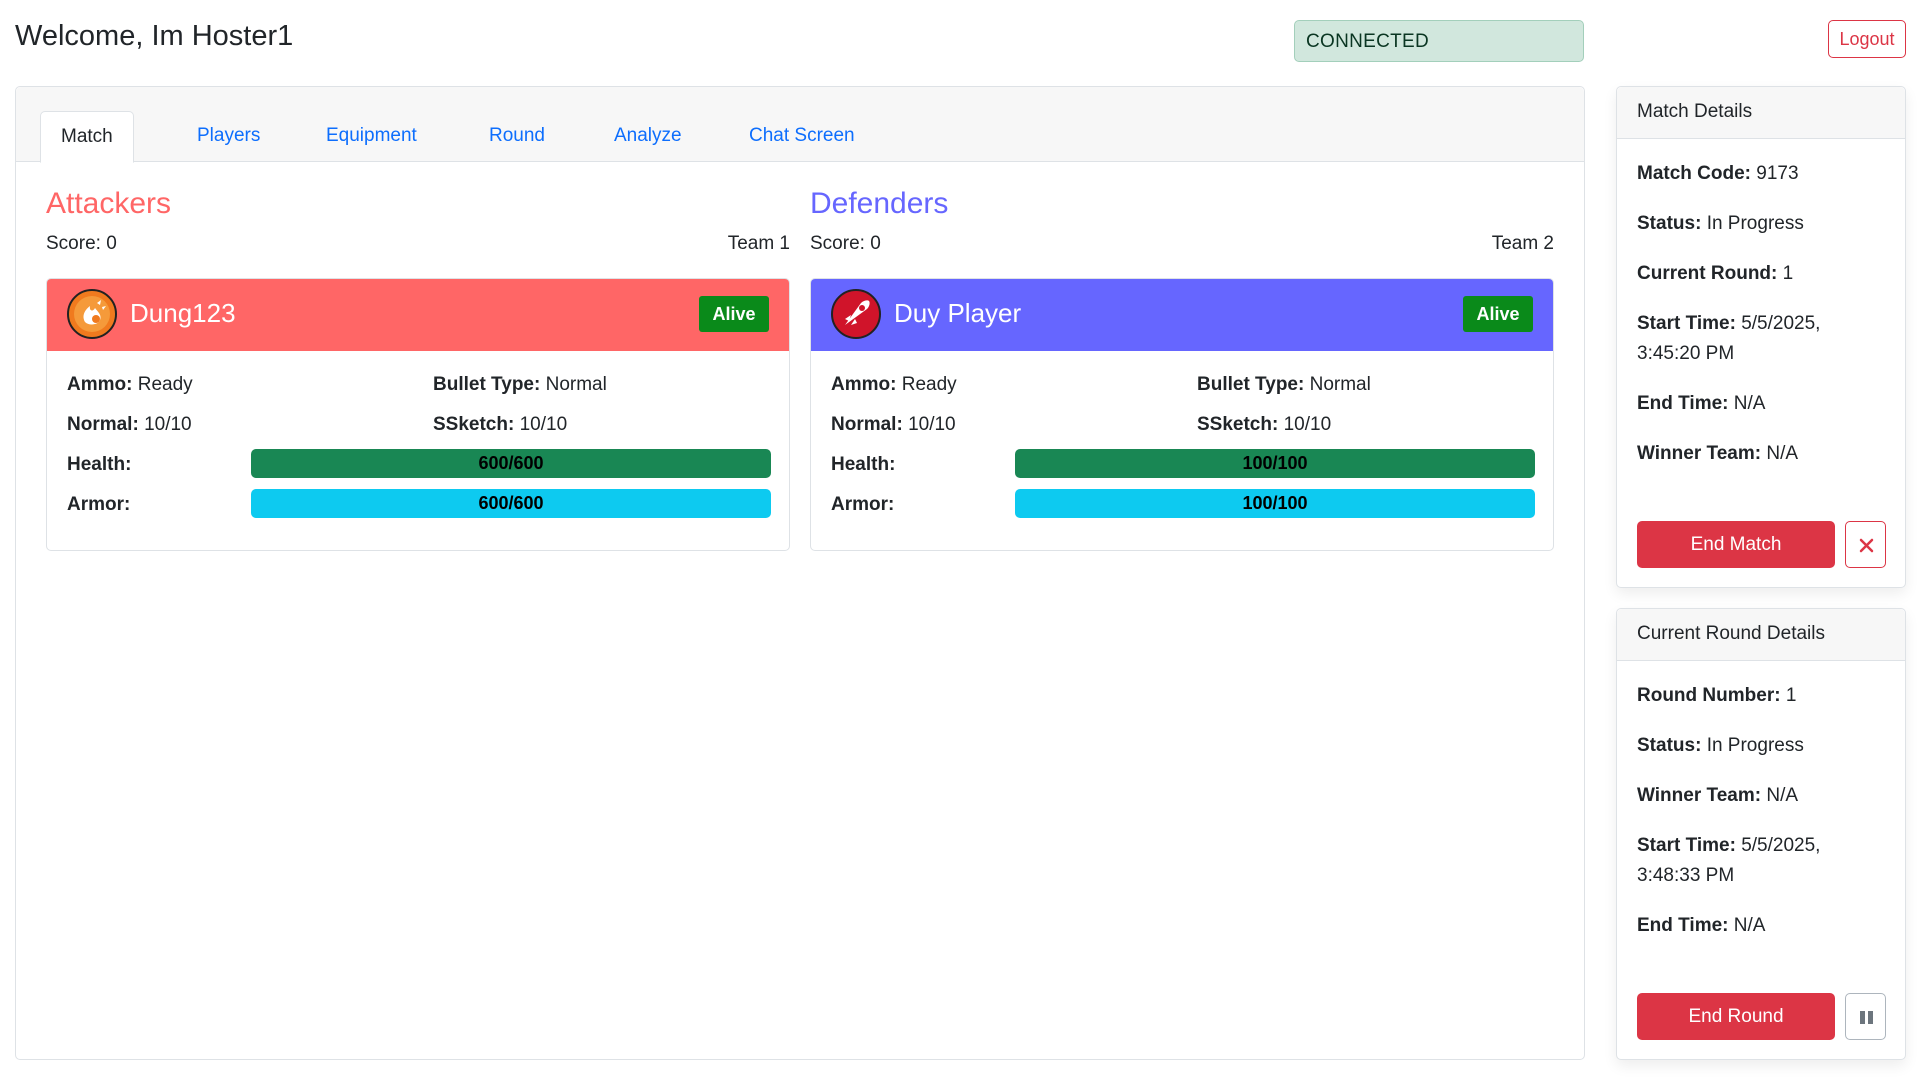 The image size is (1920, 1080). Describe the element at coordinates (1729, 860) in the screenshot. I see `round-start-time-row: Start Time: 5/5/2025, 3:48:33 PM` at that location.